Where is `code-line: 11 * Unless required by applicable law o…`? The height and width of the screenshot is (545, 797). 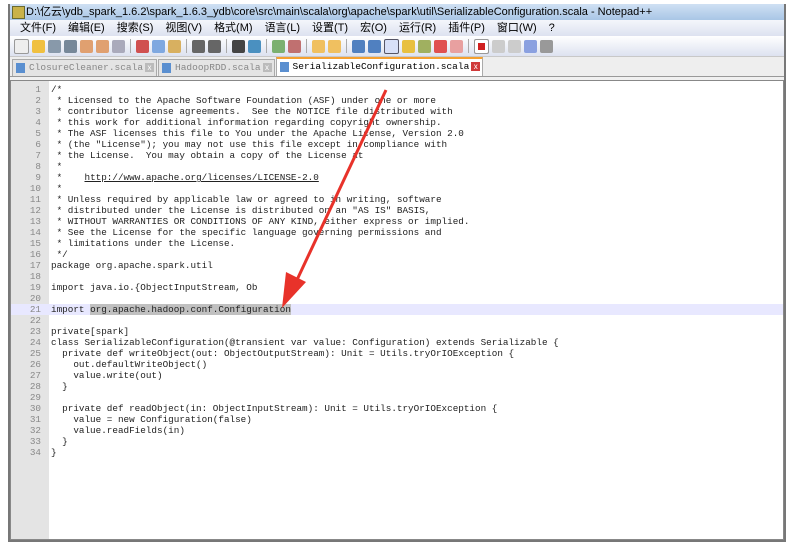
code-line: 11 * Unless required by applicable law o… is located at coordinates (397, 199).